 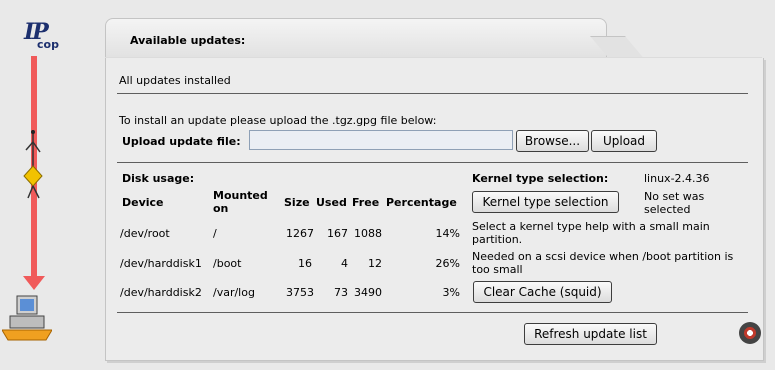 I want to click on upload-file-label: Upload update file:, so click(x=181, y=141).